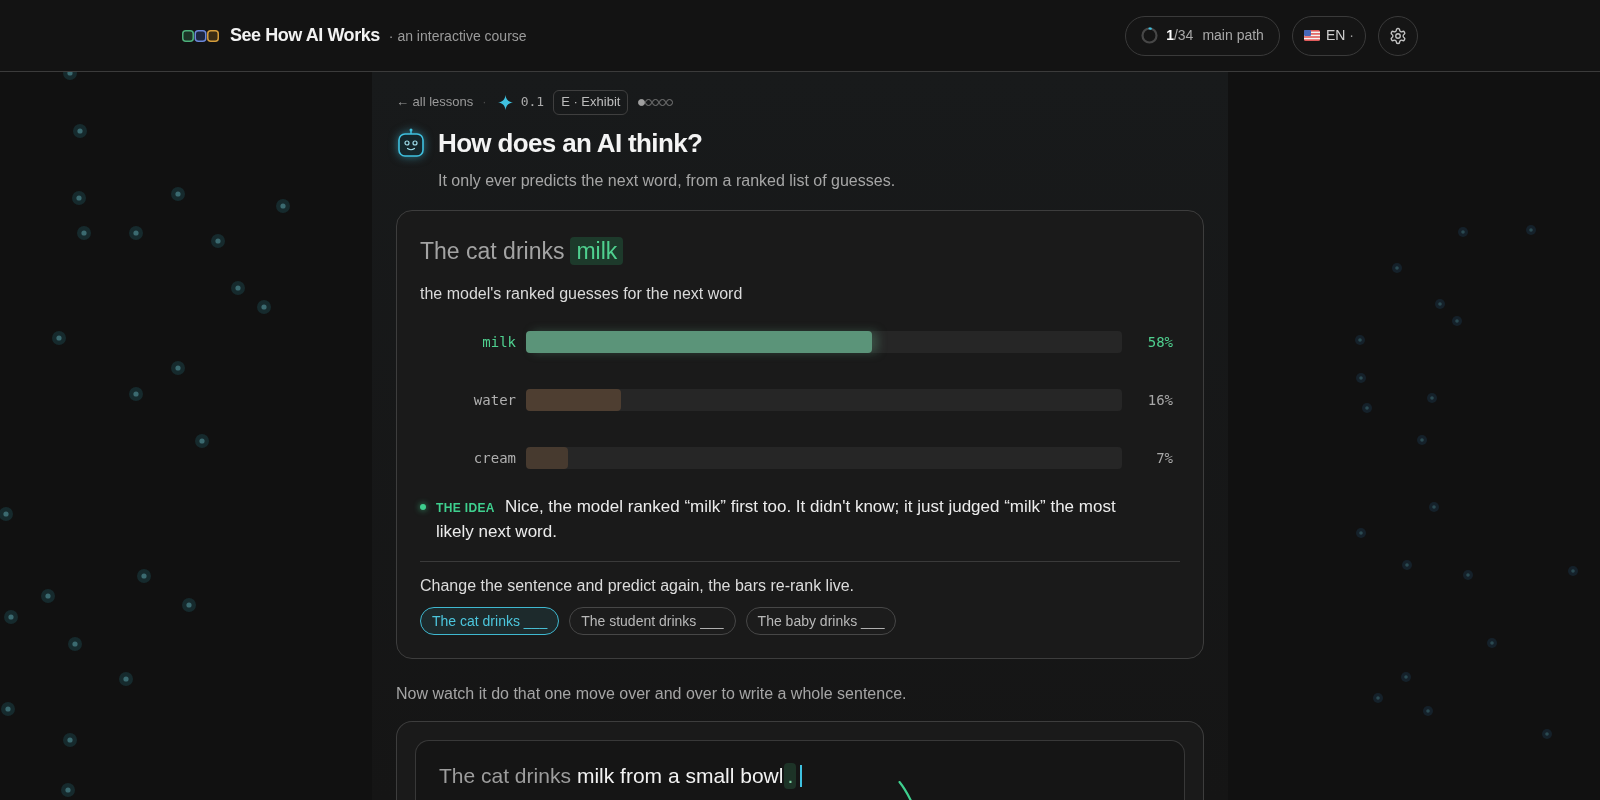 The image size is (1600, 800). What do you see at coordinates (582, 294) in the screenshot?
I see `guesses-caption: the model's ranked guesses for the next word` at bounding box center [582, 294].